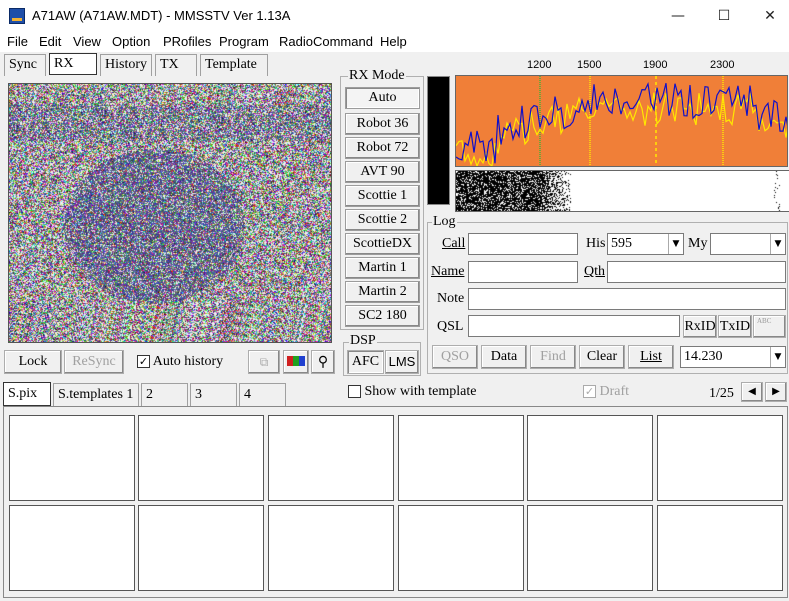  Describe the element at coordinates (126, 65) in the screenshot. I see `tab-history: History` at that location.